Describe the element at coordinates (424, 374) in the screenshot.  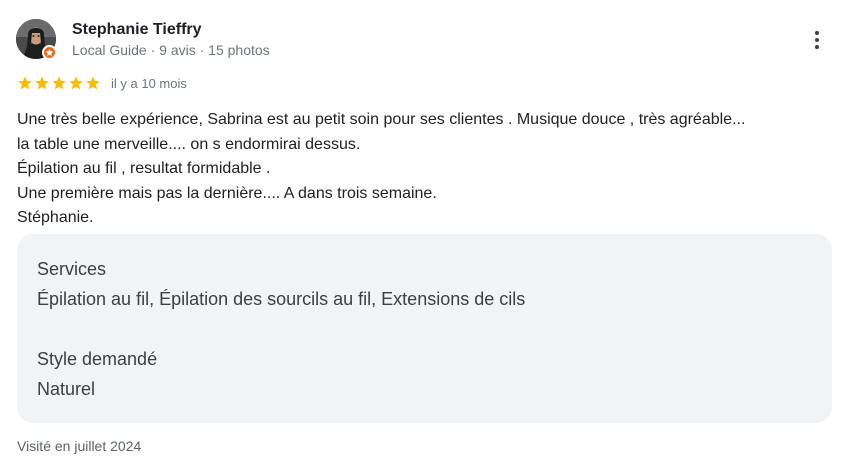
I see `detail-style: Style demandé Naturel` at that location.